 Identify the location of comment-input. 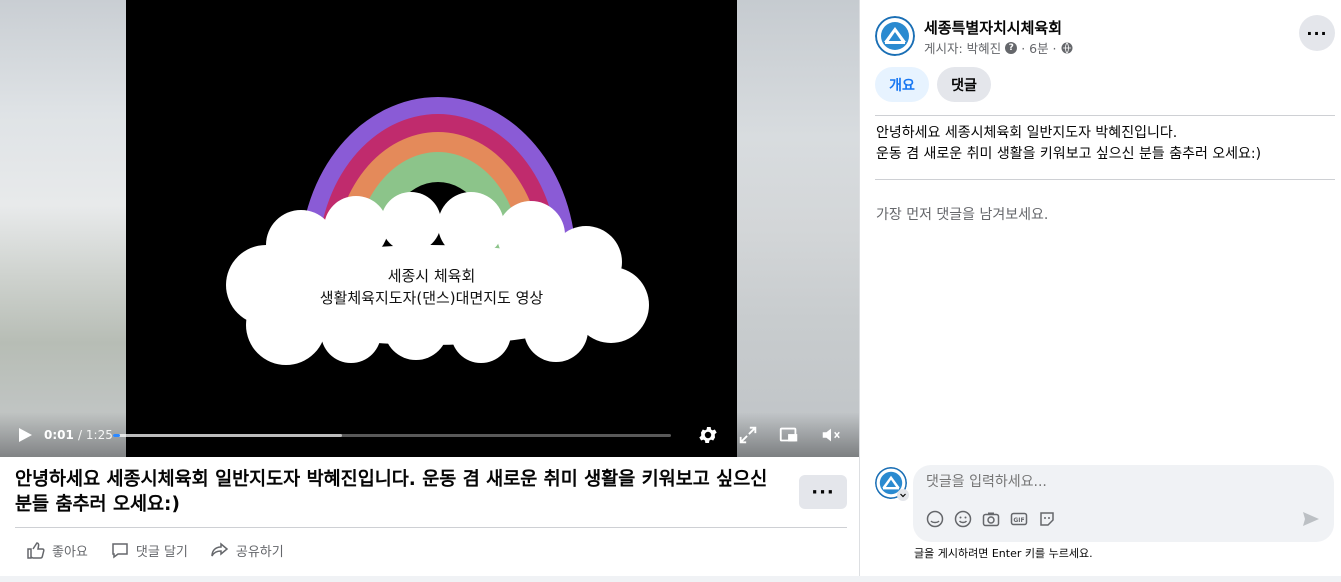
(1116, 482).